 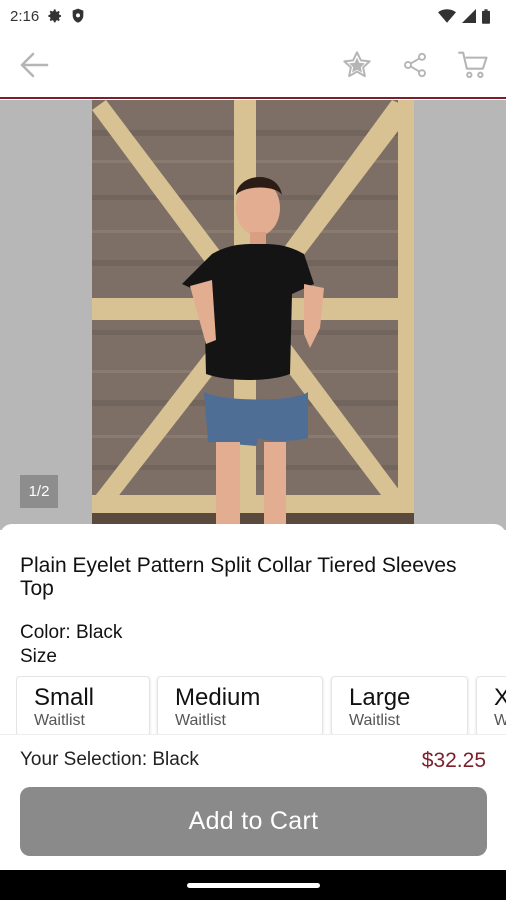 I want to click on add-to-cart-button: Add to Cart, so click(x=253, y=821).